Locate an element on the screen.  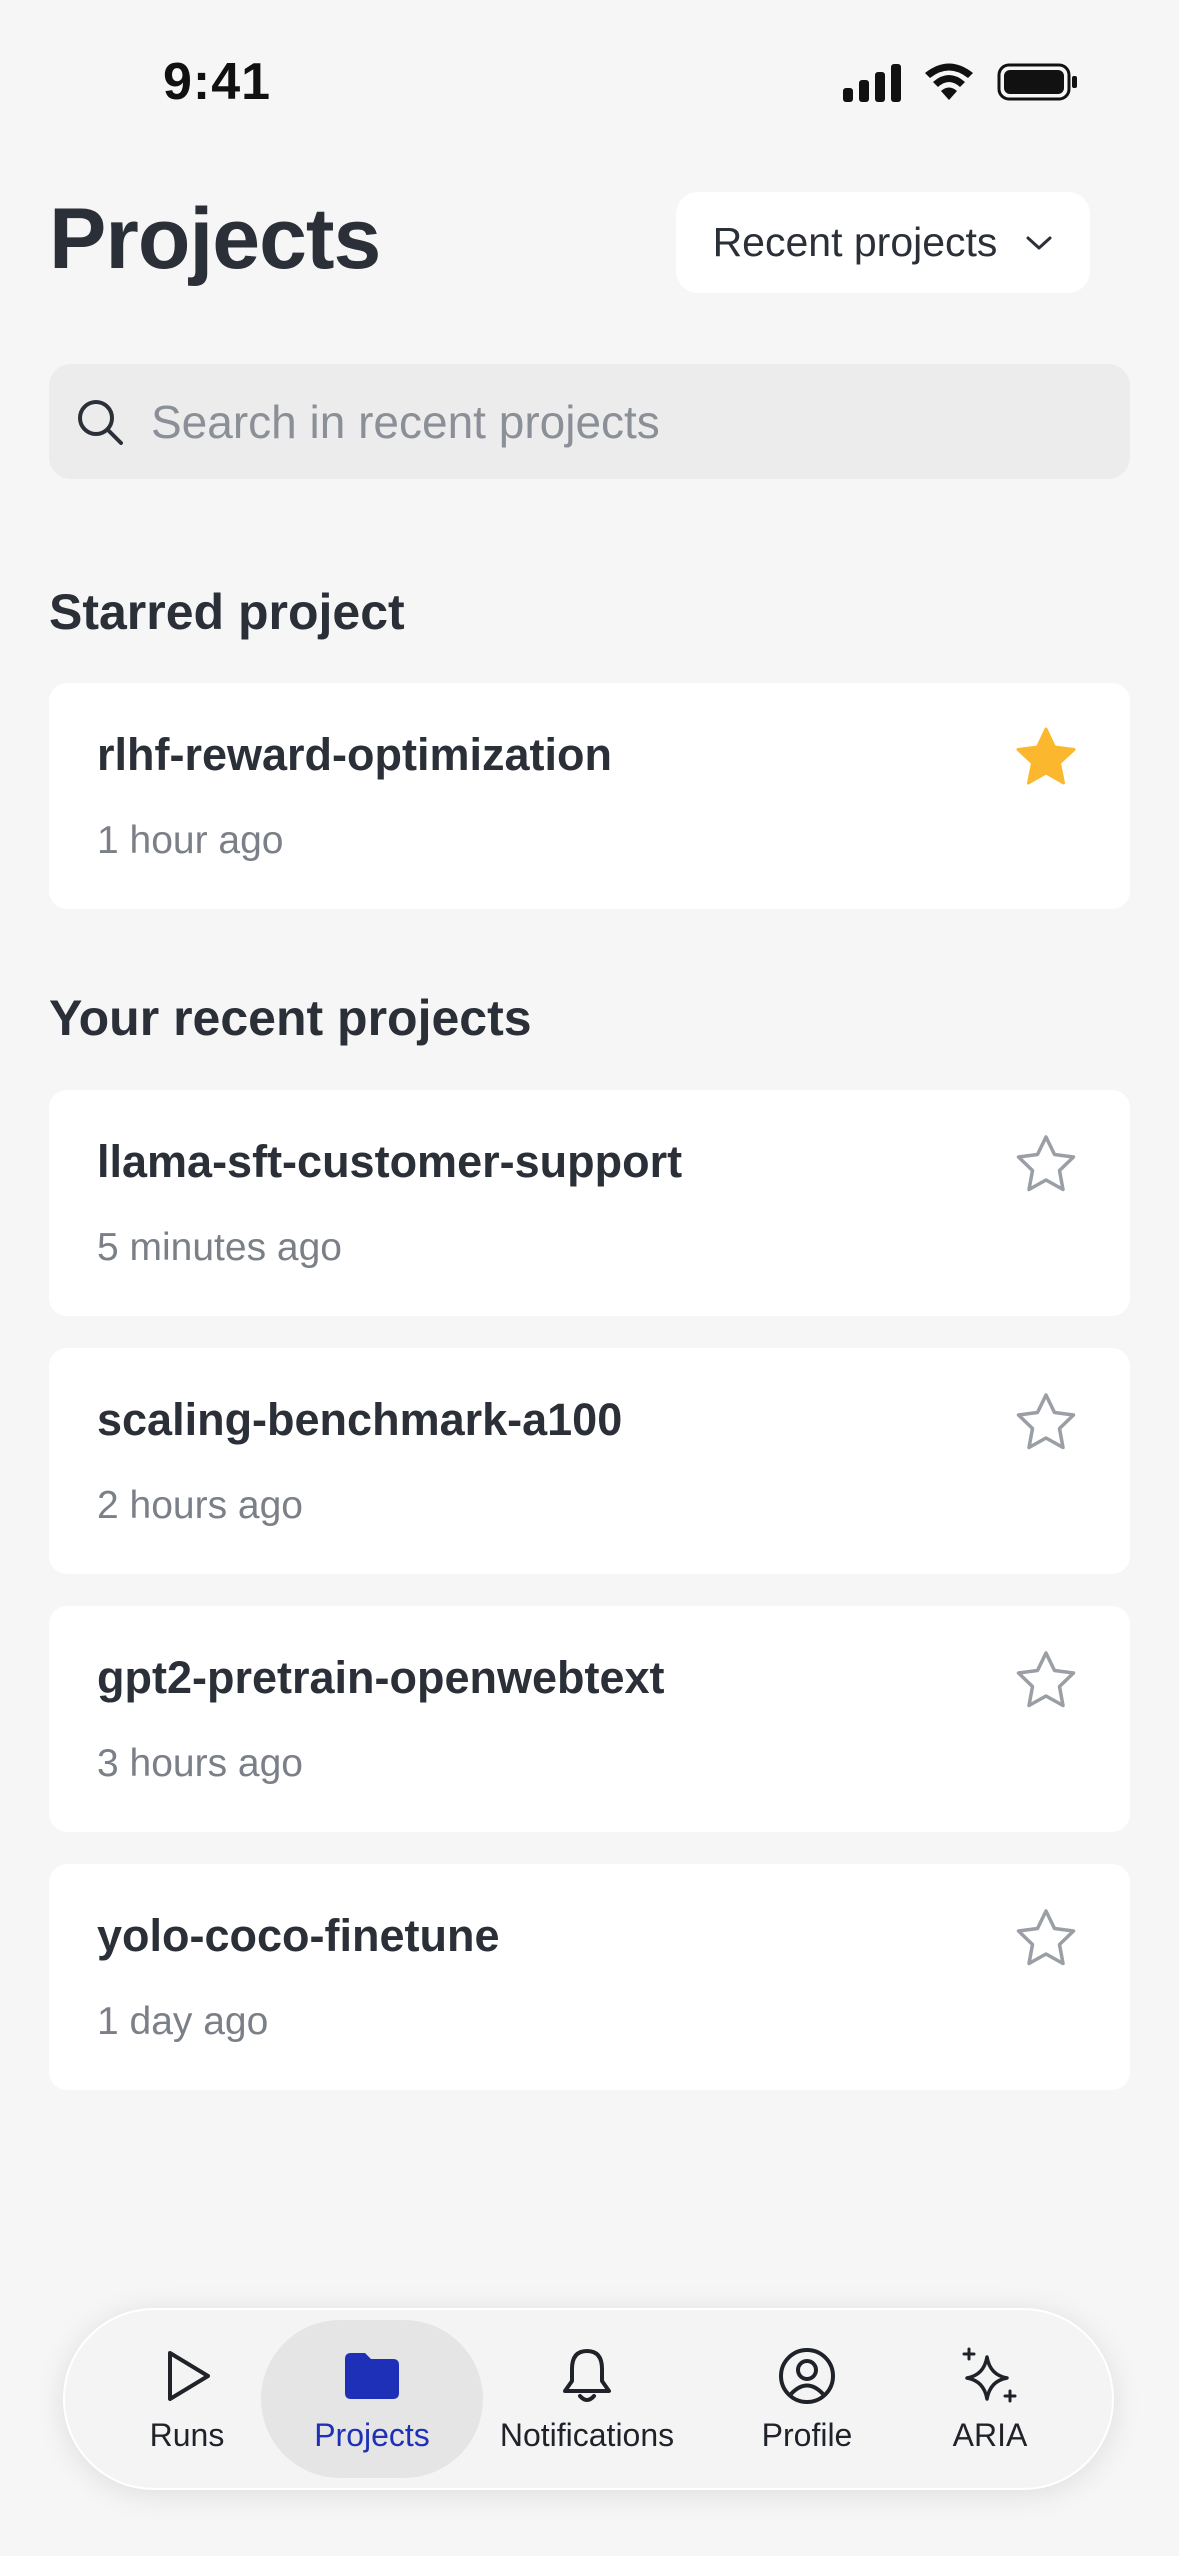
status-time: 9:41 is located at coordinates (217, 82).